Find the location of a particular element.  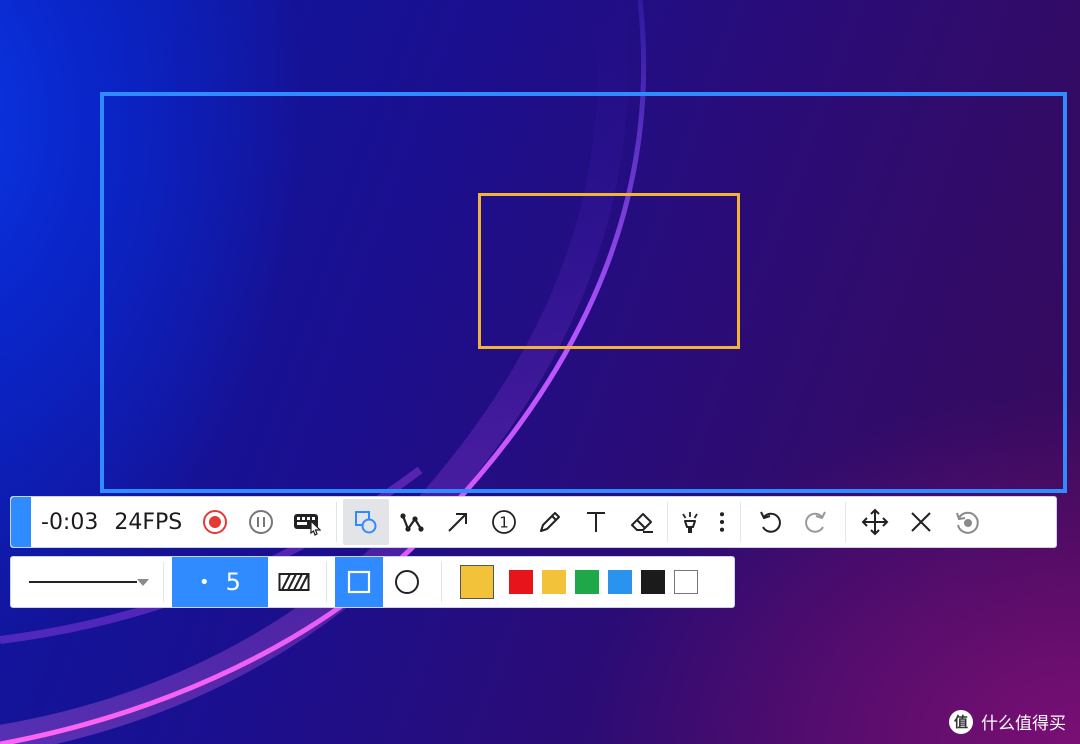

arrow-tool-button is located at coordinates (458, 522).